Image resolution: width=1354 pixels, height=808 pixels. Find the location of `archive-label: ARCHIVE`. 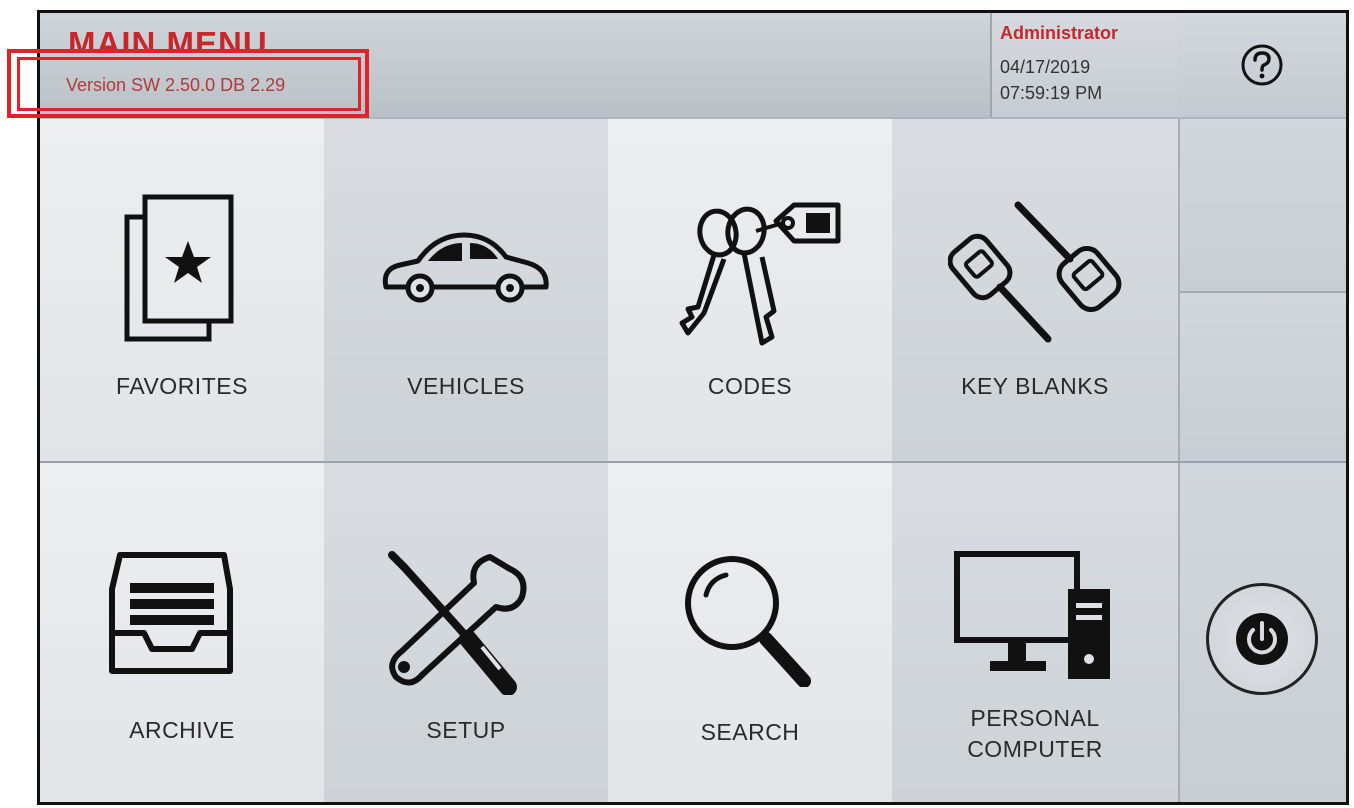

archive-label: ARCHIVE is located at coordinates (182, 730).